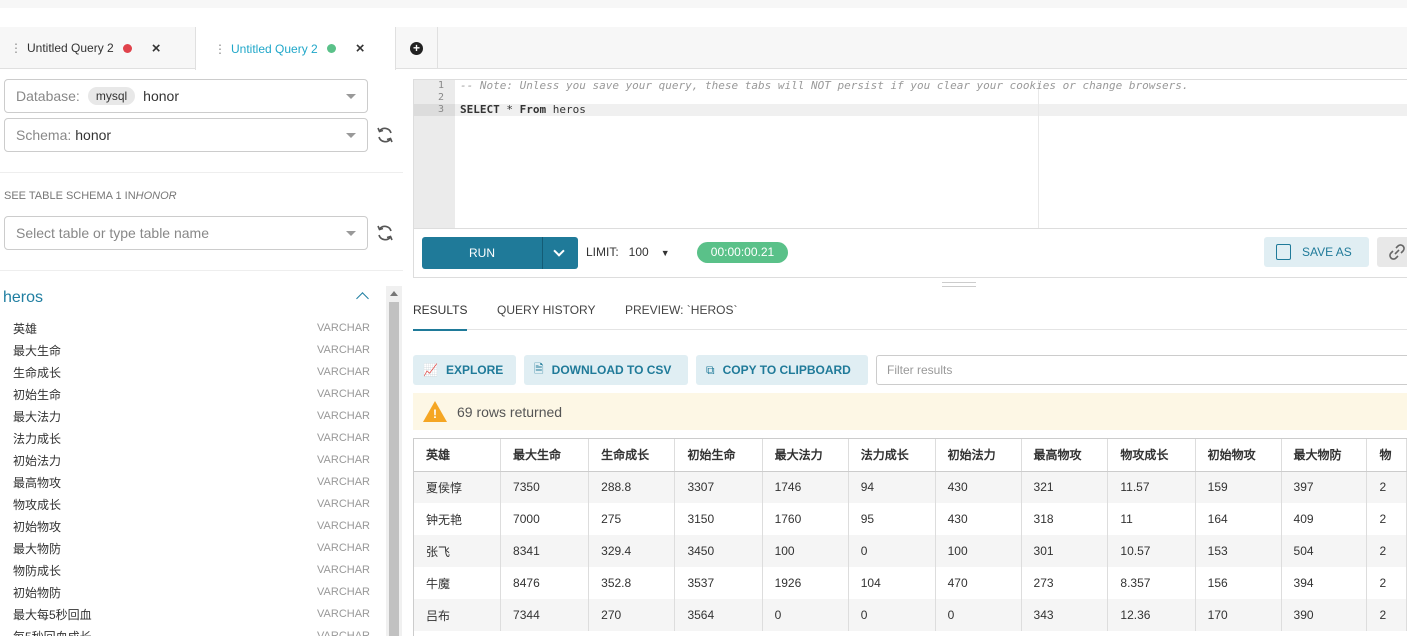 This screenshot has height=636, width=1407. What do you see at coordinates (782, 370) in the screenshot?
I see `copy-to-clipboard-button: ⧉ COPY TO CLIPBOARD` at bounding box center [782, 370].